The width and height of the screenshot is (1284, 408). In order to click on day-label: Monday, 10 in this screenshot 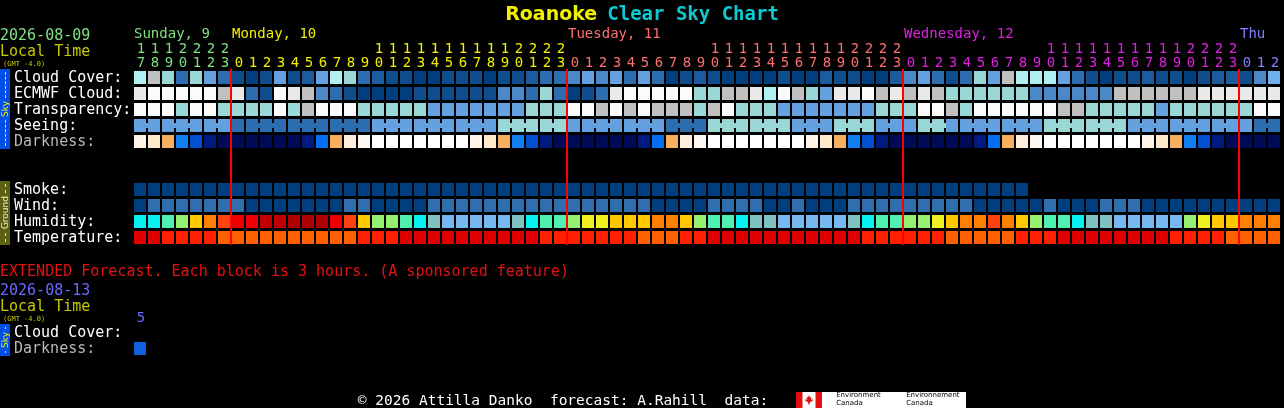, I will do `click(274, 33)`.